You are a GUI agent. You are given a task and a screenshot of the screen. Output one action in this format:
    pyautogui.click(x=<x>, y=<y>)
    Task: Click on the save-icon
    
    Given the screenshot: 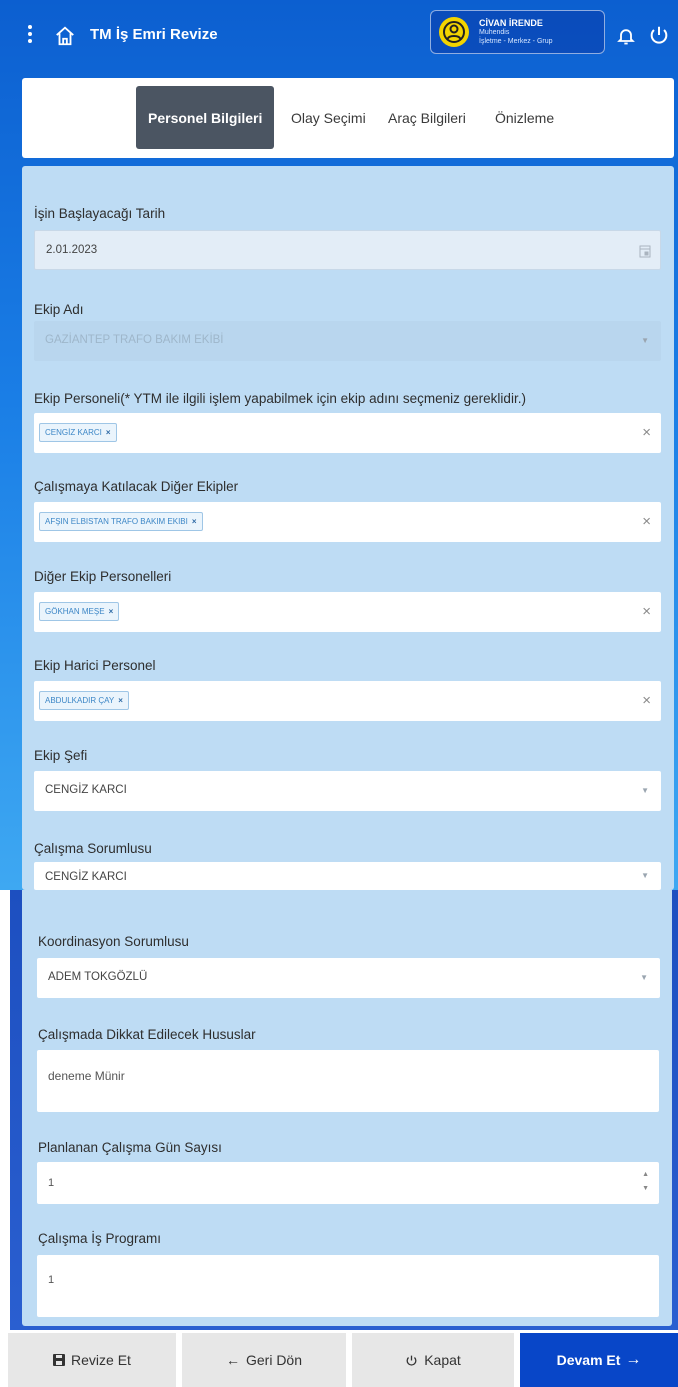 What is the action you would take?
    pyautogui.click(x=59, y=1360)
    